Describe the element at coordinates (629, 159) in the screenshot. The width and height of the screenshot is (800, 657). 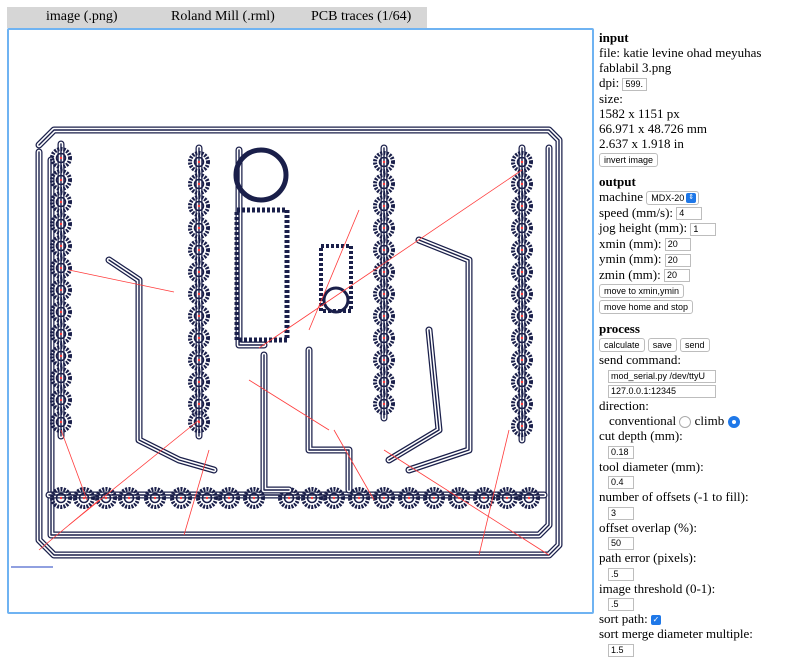
I see `invert-image-button: invert image` at that location.